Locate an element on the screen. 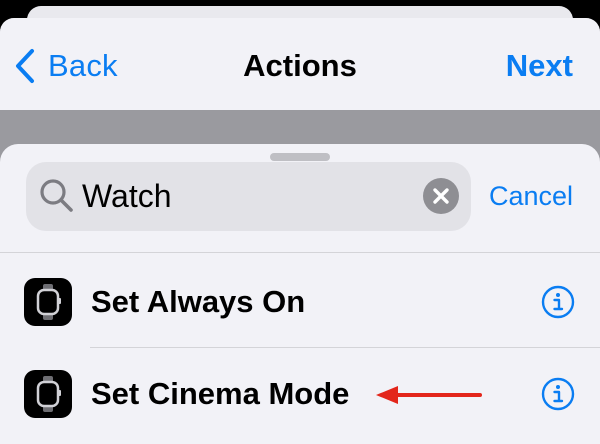  clear-x-icon is located at coordinates (441, 196).